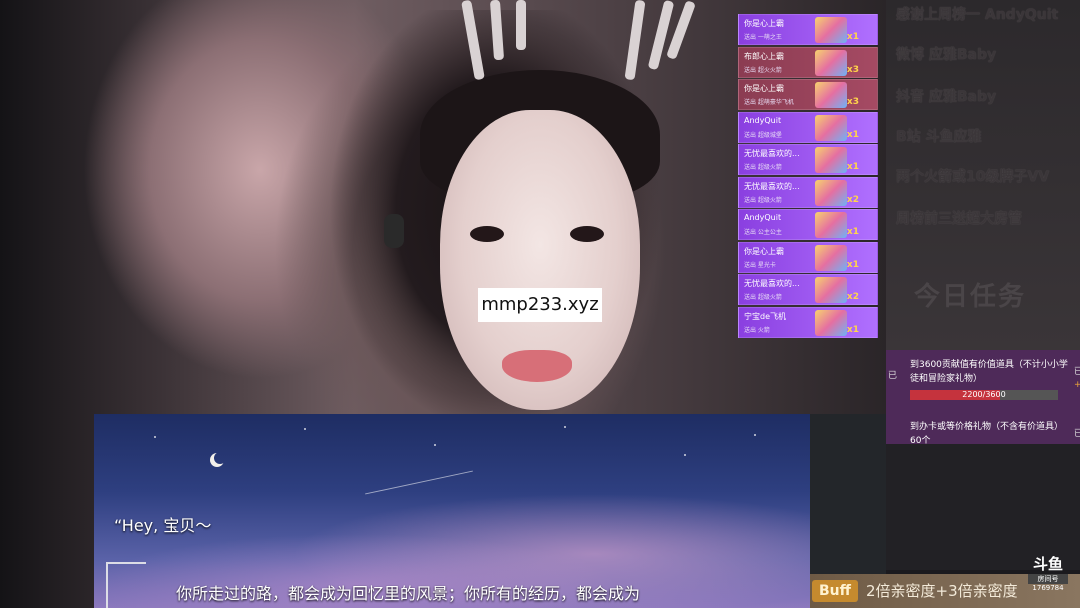 The image size is (1080, 608). I want to click on gift-desc: 送出 火箭, so click(757, 330).